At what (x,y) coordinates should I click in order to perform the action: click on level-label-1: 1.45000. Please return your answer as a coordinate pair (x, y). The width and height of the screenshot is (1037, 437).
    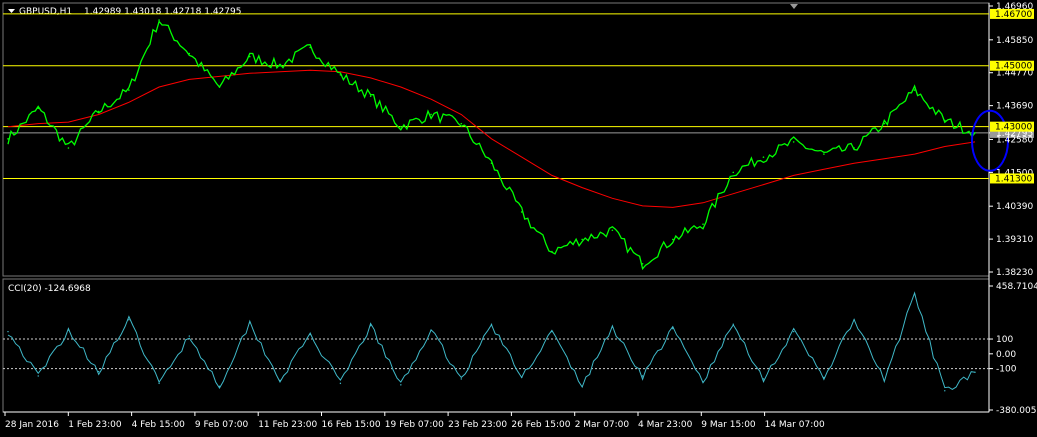
    Looking at the image, I should click on (1013, 67).